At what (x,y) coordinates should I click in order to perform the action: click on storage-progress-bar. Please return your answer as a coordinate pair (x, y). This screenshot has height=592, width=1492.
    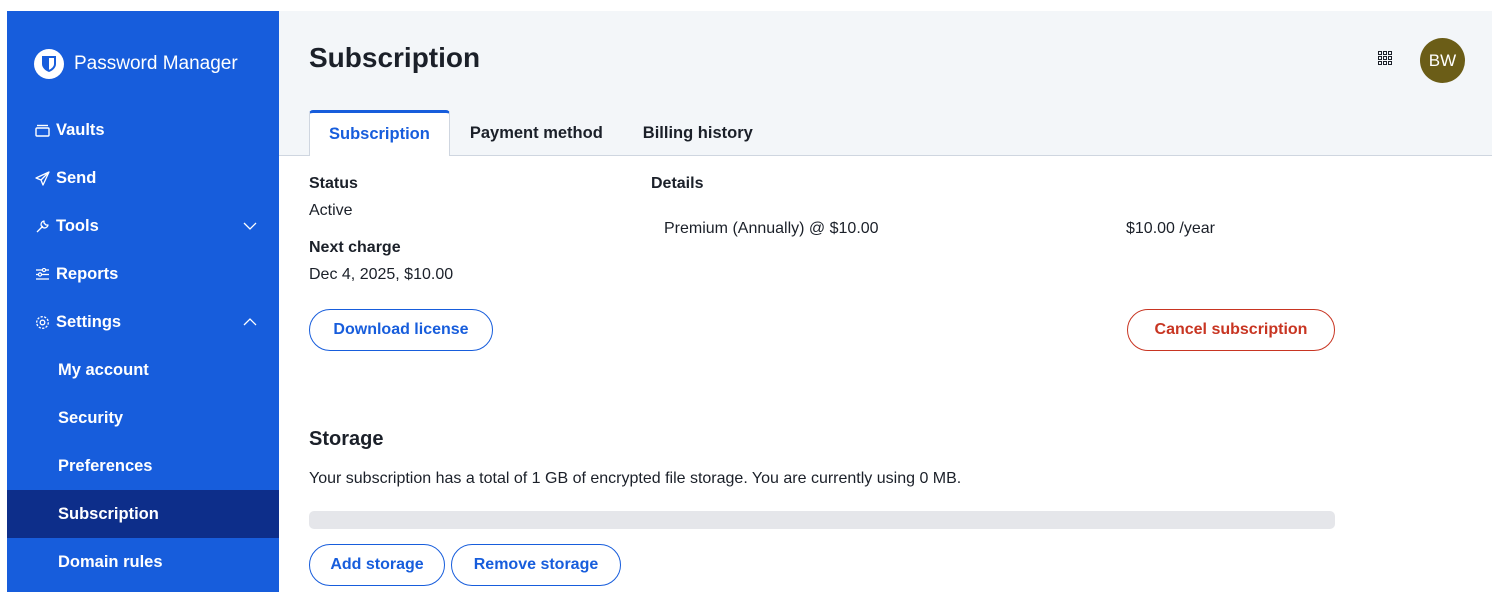
    Looking at the image, I should click on (822, 520).